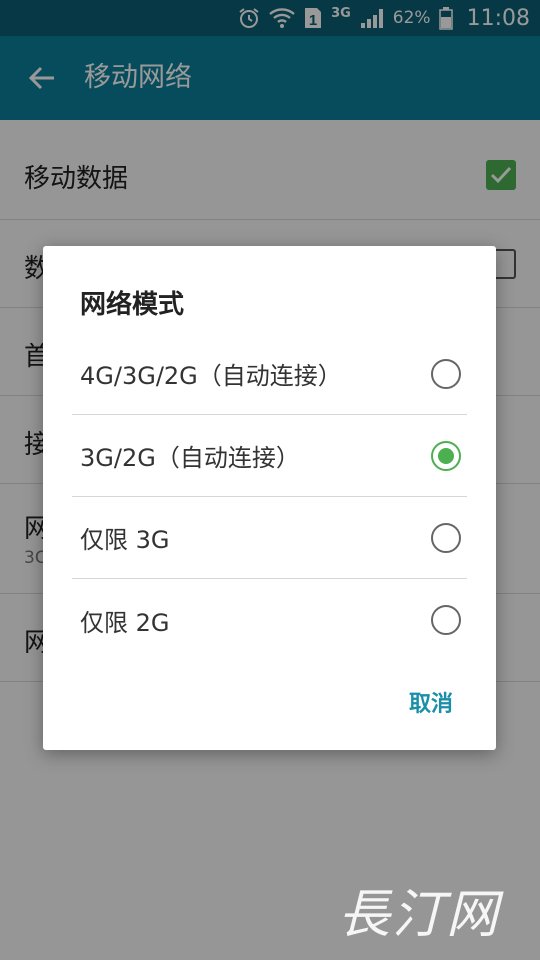 This screenshot has width=540, height=960. Describe the element at coordinates (211, 376) in the screenshot. I see `option-label: 4G/3G/2G（自动连接）` at that location.